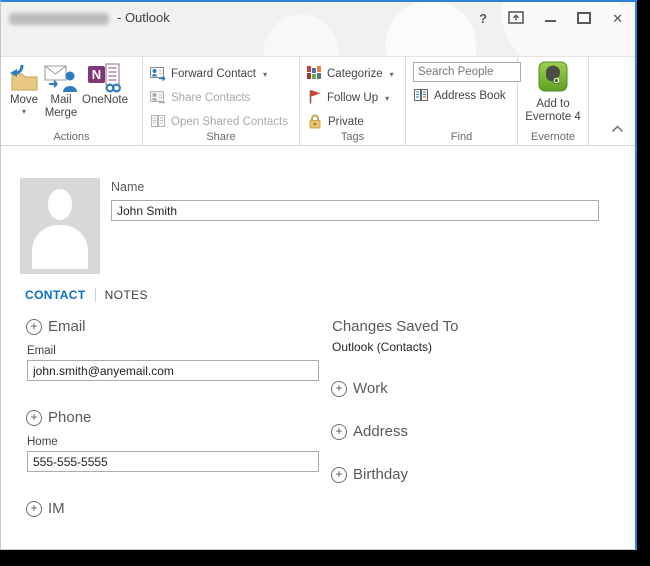  Describe the element at coordinates (339, 474) in the screenshot. I see `add-birthday-icon: +` at that location.